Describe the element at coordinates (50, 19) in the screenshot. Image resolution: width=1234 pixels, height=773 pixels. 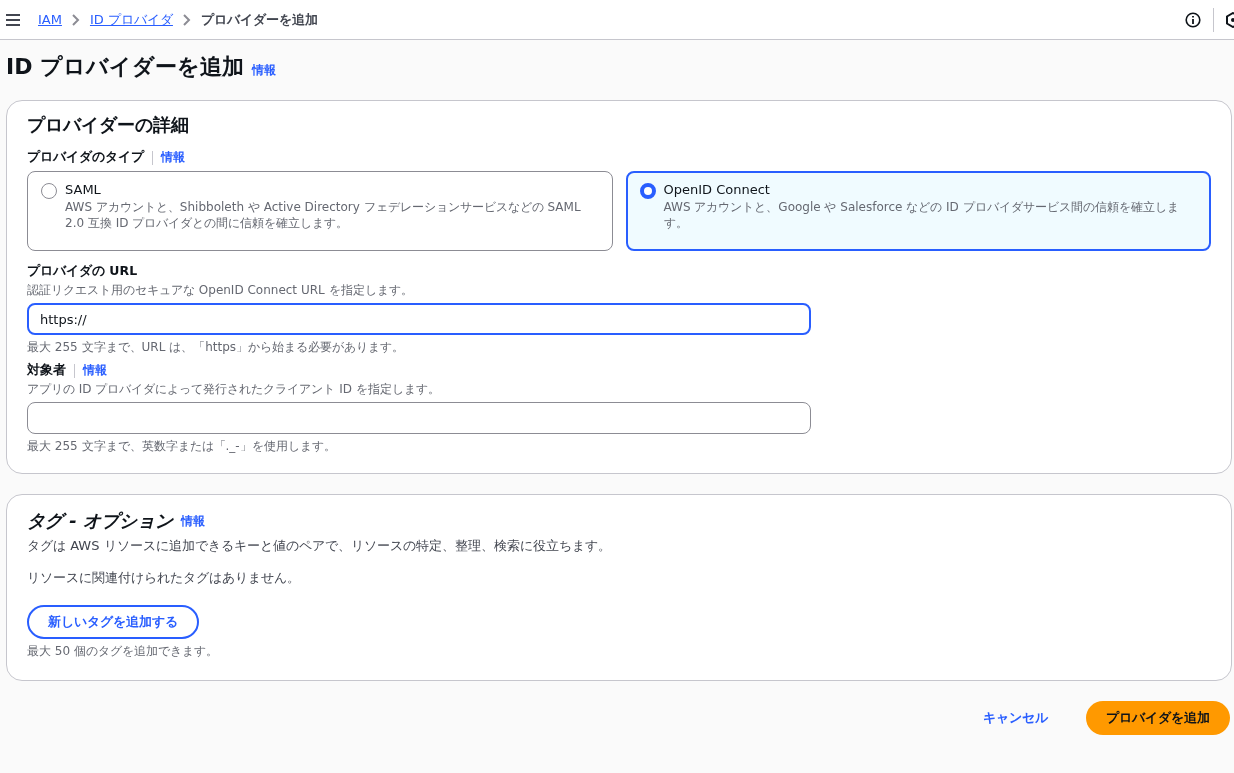
I see `breadcrumb-link: IAM` at that location.